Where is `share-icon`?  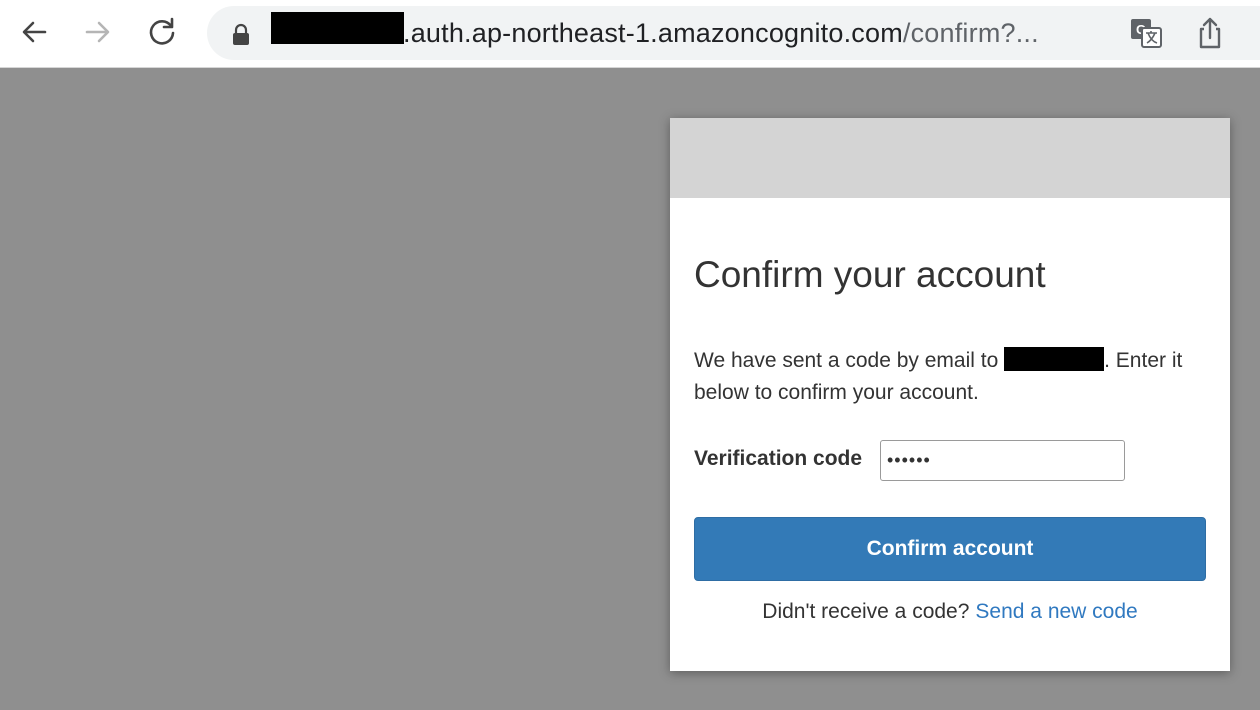
share-icon is located at coordinates (1210, 33).